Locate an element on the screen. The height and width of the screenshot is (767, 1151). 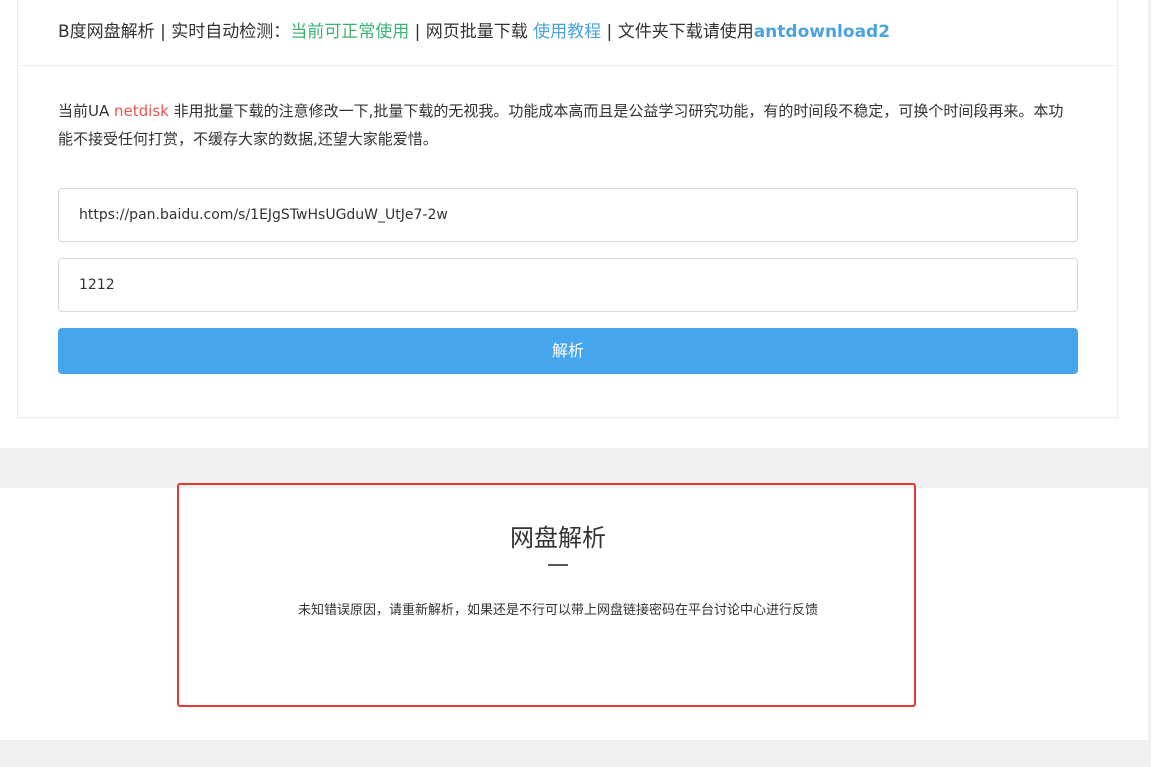
share-password-input: 1212 is located at coordinates (568, 285).